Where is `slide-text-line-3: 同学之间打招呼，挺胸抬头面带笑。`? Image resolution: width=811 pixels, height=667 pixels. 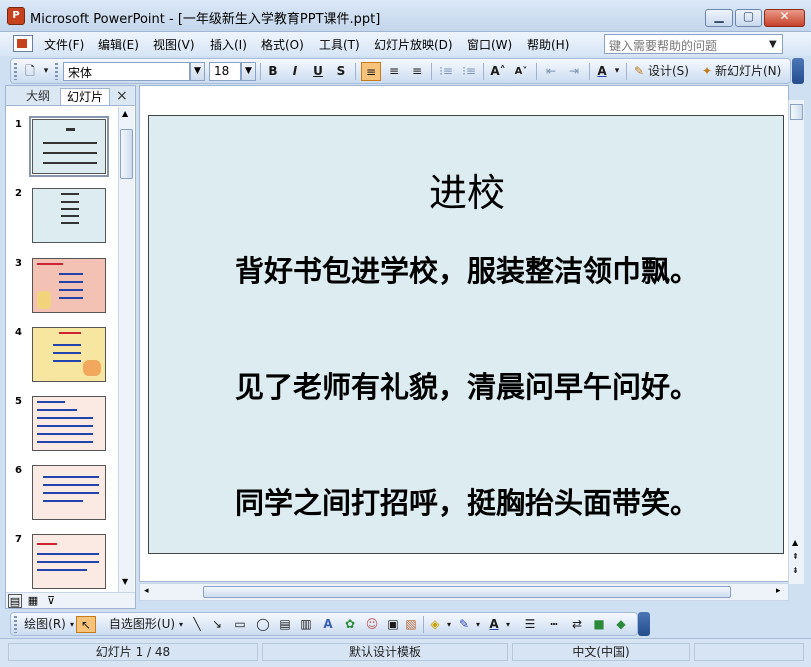 slide-text-line-3: 同学之间打招呼，挺胸抬头面带笑。 is located at coordinates (467, 501).